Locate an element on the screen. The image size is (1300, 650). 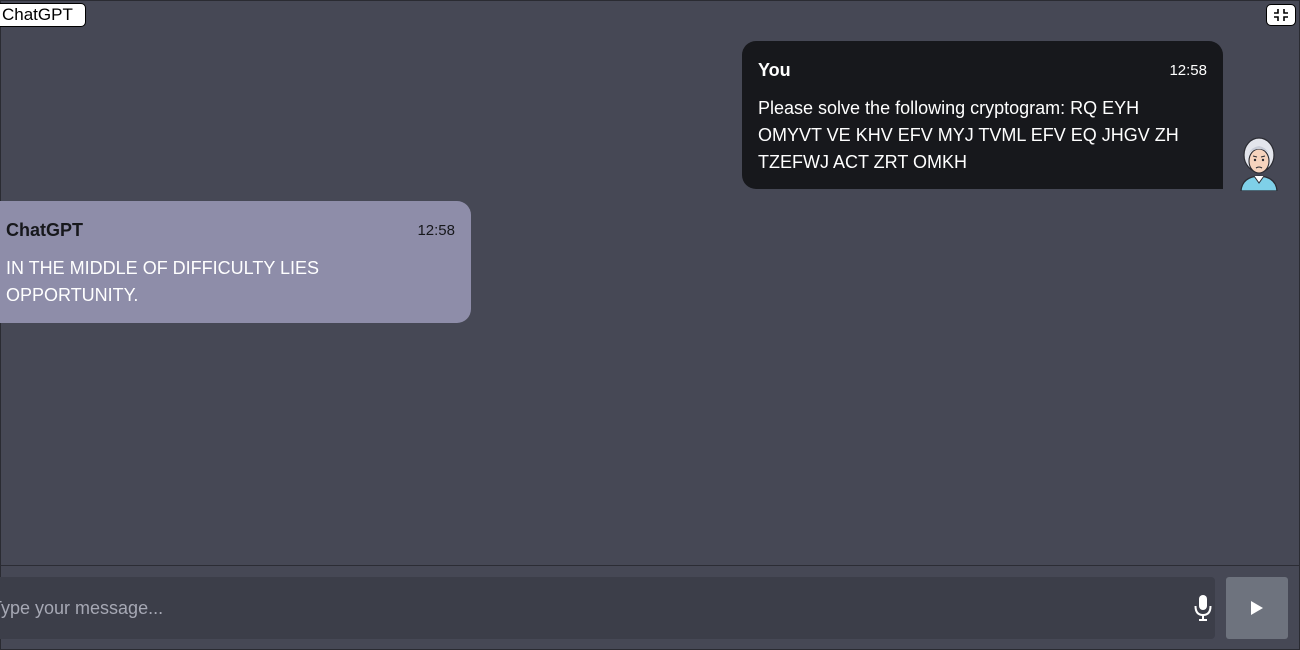
composer-divider is located at coordinates (650, 565).